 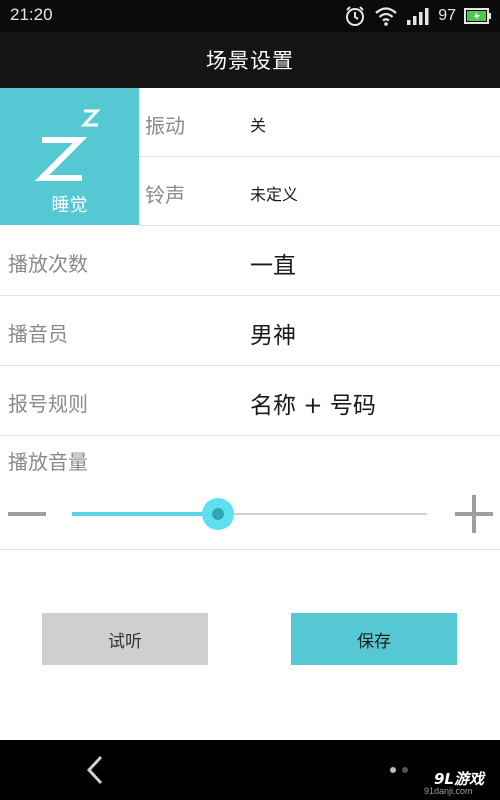 What do you see at coordinates (319, 191) in the screenshot?
I see `ringtone-row: 铃声 未定义` at bounding box center [319, 191].